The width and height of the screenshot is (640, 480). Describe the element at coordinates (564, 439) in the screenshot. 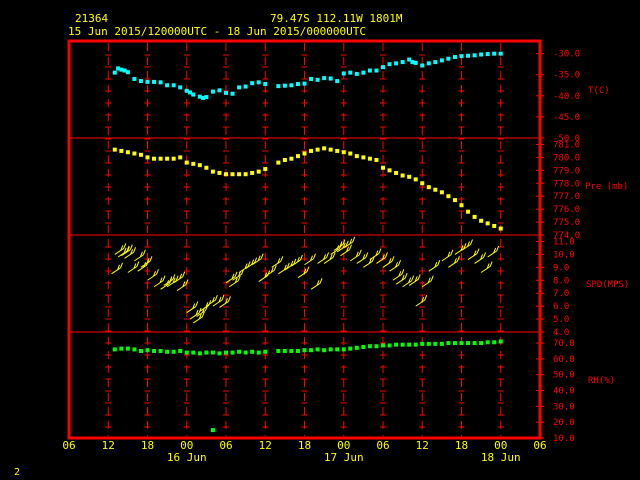

I see `humidity-y-tick-label: 10.0` at that location.